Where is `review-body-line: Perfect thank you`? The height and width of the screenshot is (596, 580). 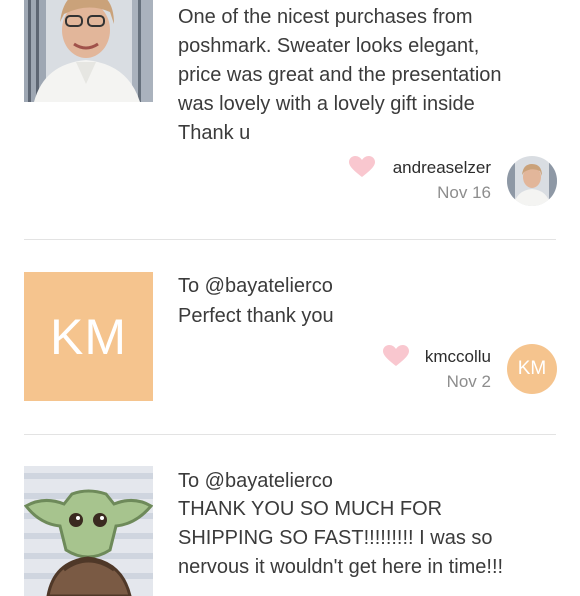 review-body-line: Perfect thank you is located at coordinates (256, 316).